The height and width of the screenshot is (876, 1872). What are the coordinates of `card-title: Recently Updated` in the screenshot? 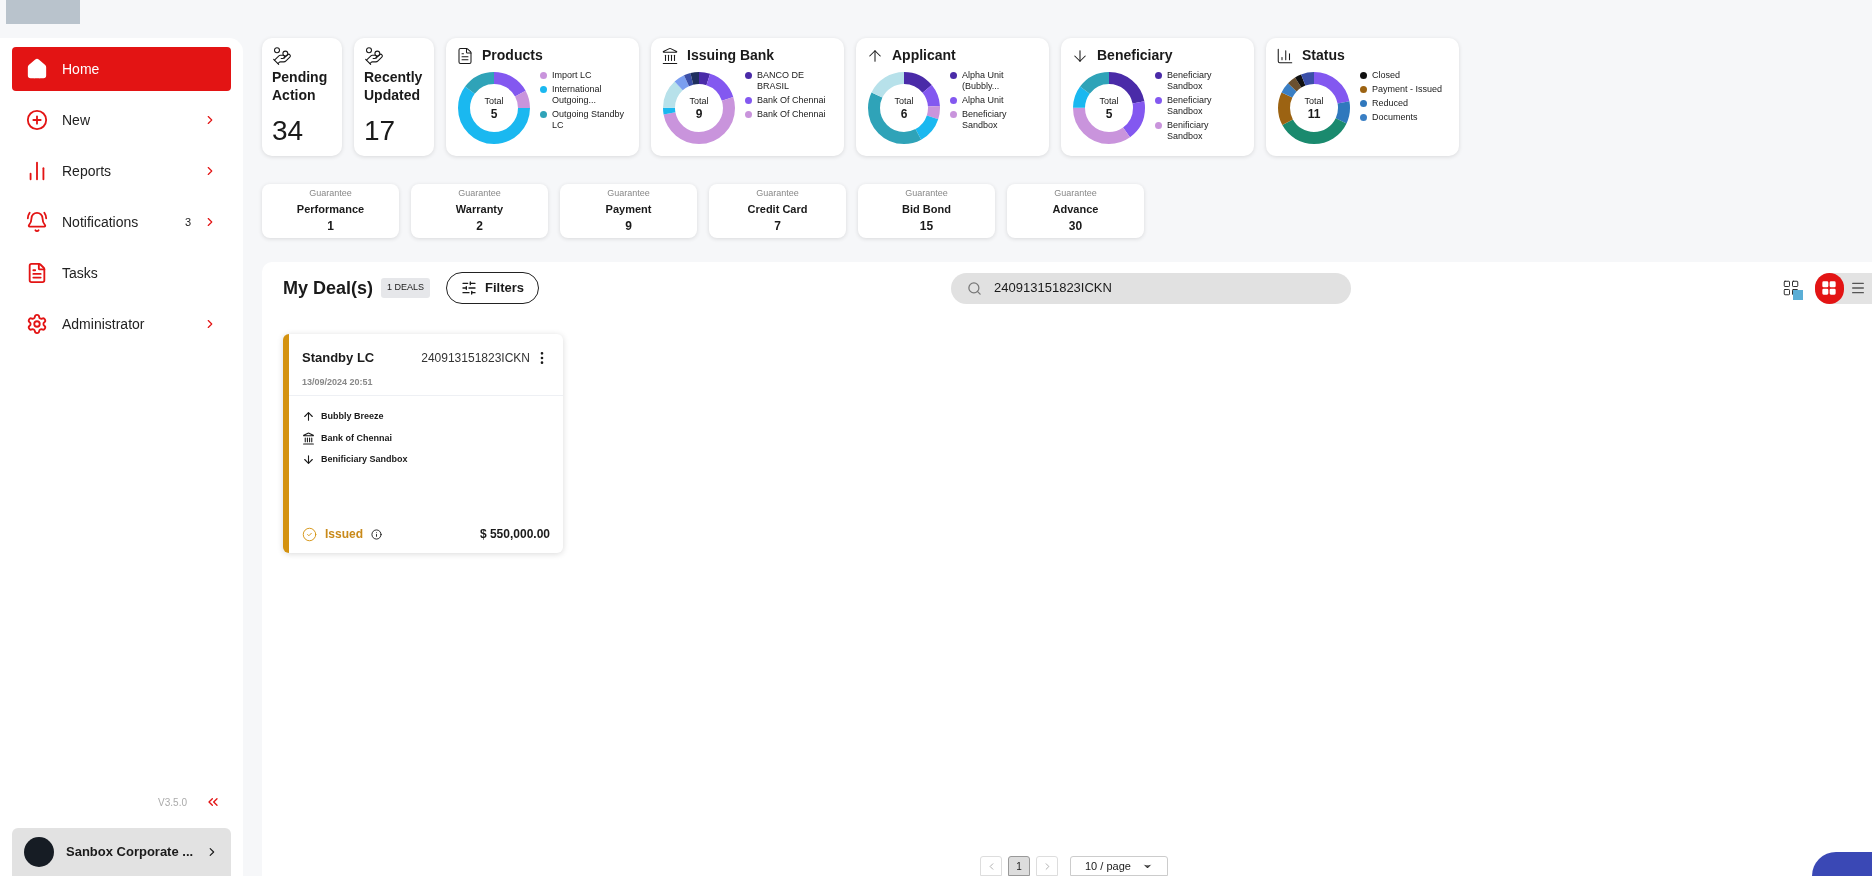 It's located at (394, 86).